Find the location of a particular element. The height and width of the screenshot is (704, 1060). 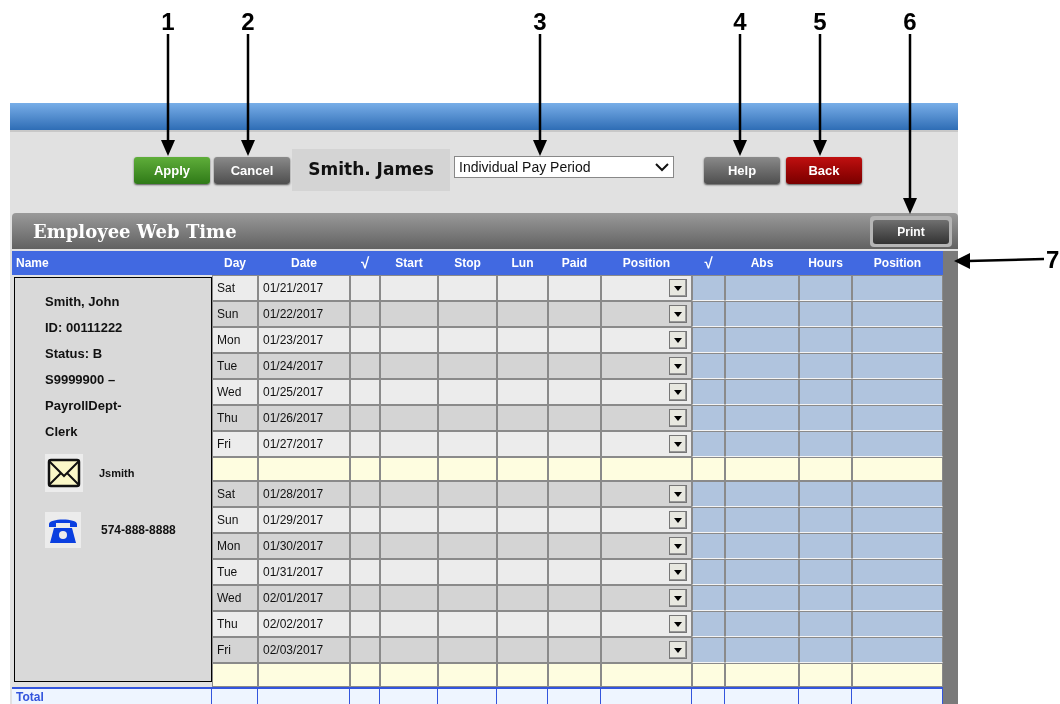

pay-period-select: Individual Pay Period is located at coordinates (564, 167).